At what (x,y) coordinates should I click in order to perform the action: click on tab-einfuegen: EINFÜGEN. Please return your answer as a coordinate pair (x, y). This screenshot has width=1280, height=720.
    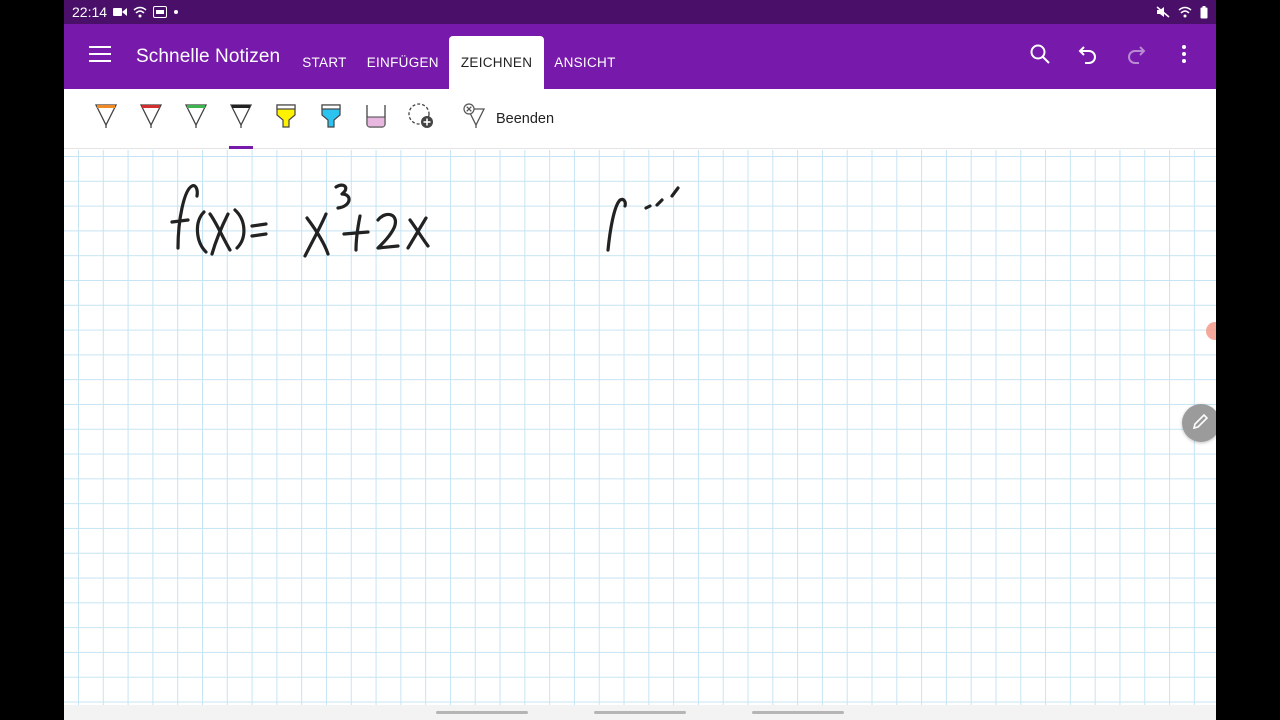
    Looking at the image, I should click on (403, 62).